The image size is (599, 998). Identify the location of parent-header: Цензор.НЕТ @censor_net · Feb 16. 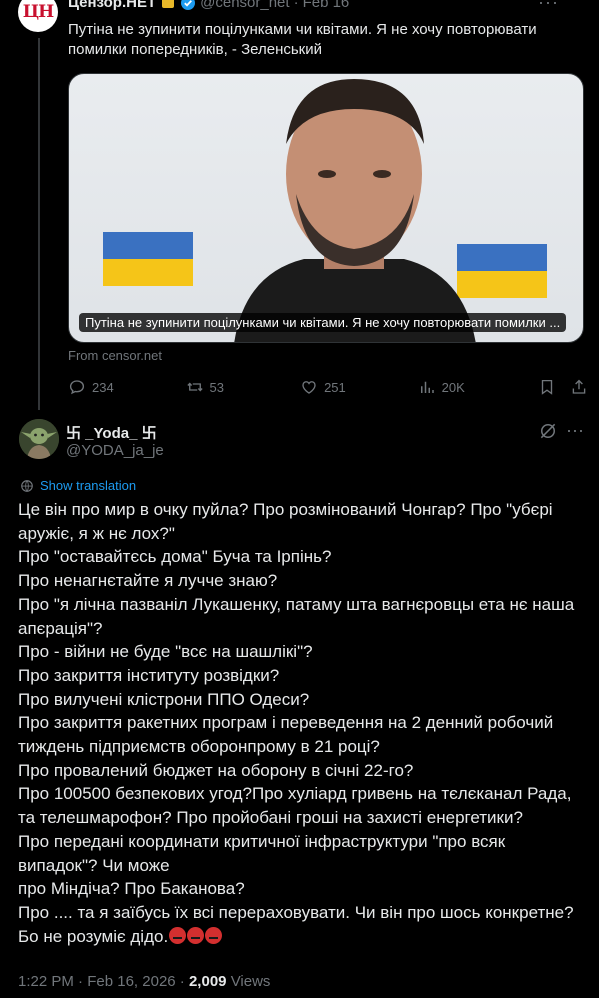
(208, 5).